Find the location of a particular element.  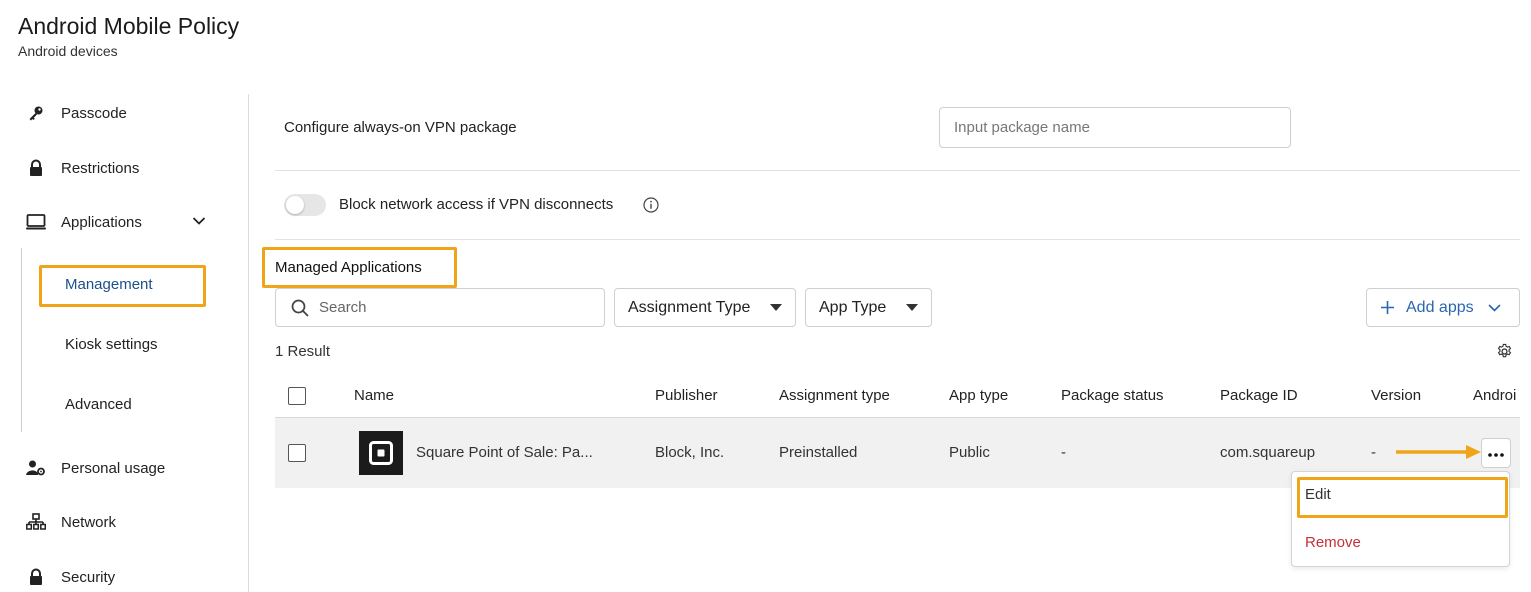

assignment-type-filter: Assignment Type is located at coordinates (705, 307).